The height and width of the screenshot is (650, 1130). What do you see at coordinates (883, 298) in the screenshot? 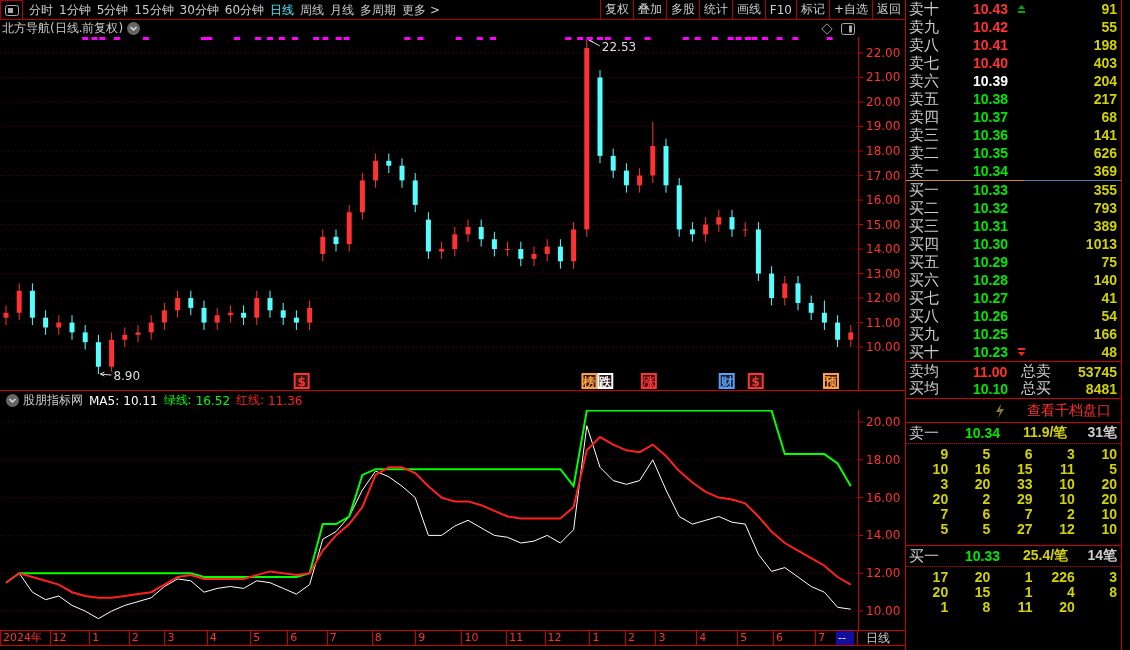
I see `axis-label: 12.00` at bounding box center [883, 298].